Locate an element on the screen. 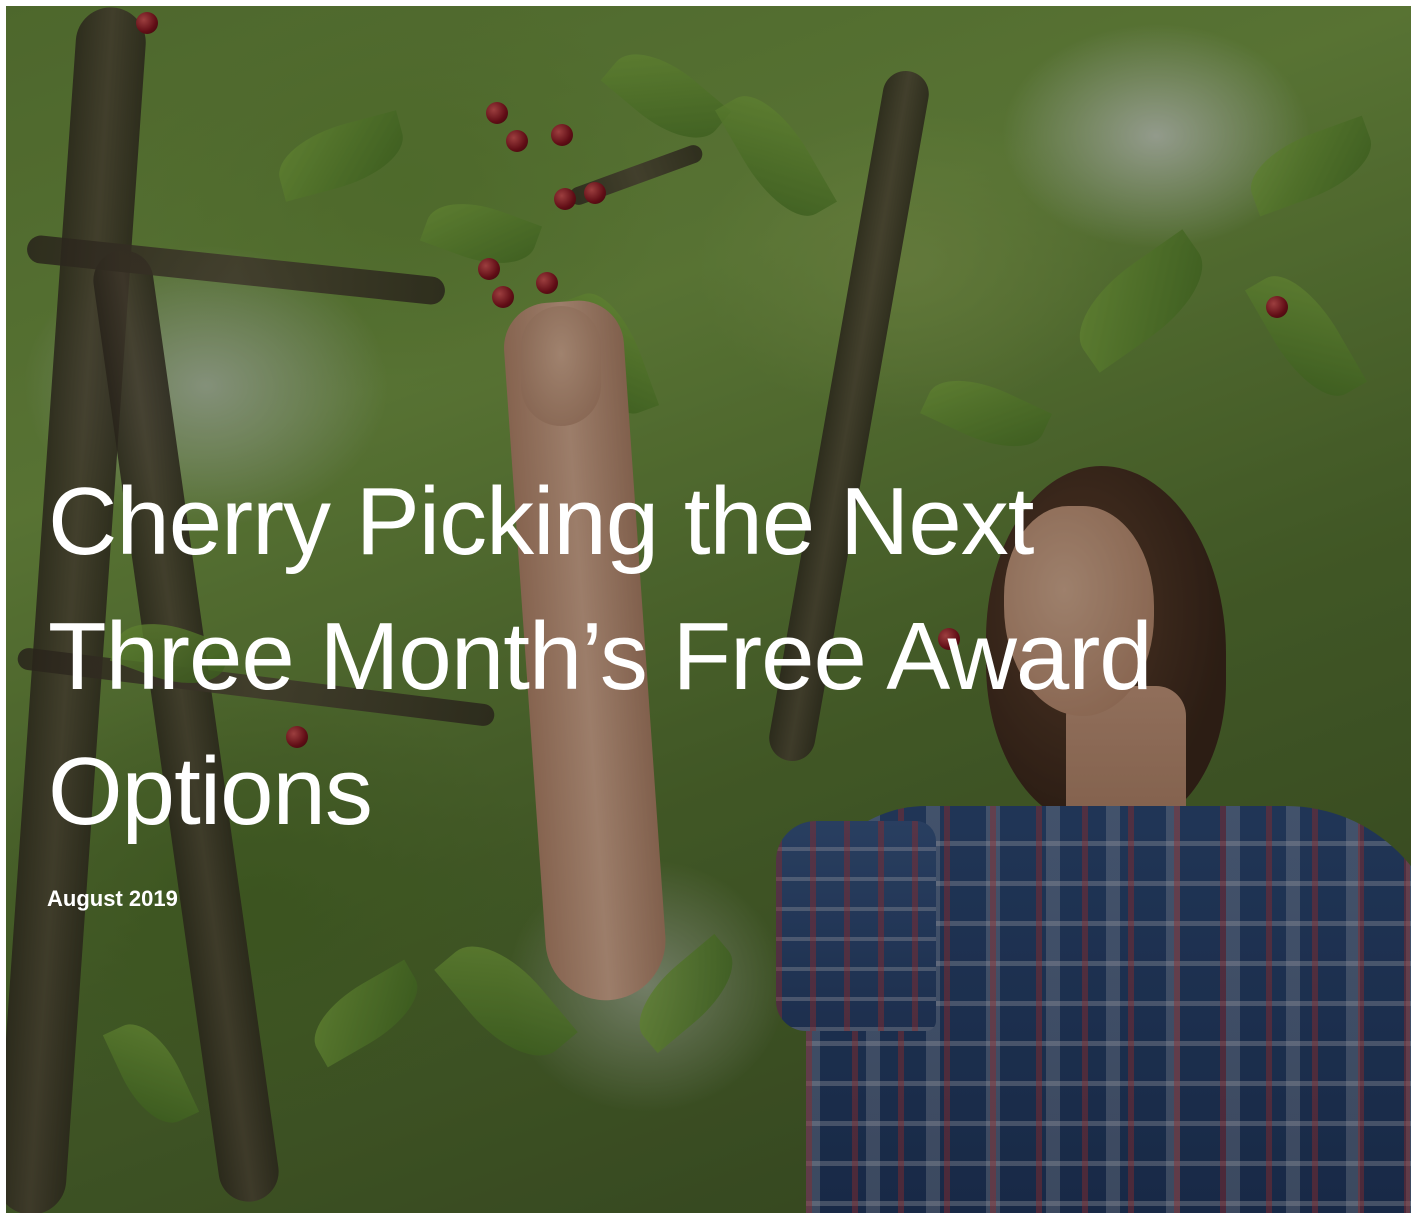  hero-title-line-1: Cherry Picking the Next is located at coordinates (541, 521).